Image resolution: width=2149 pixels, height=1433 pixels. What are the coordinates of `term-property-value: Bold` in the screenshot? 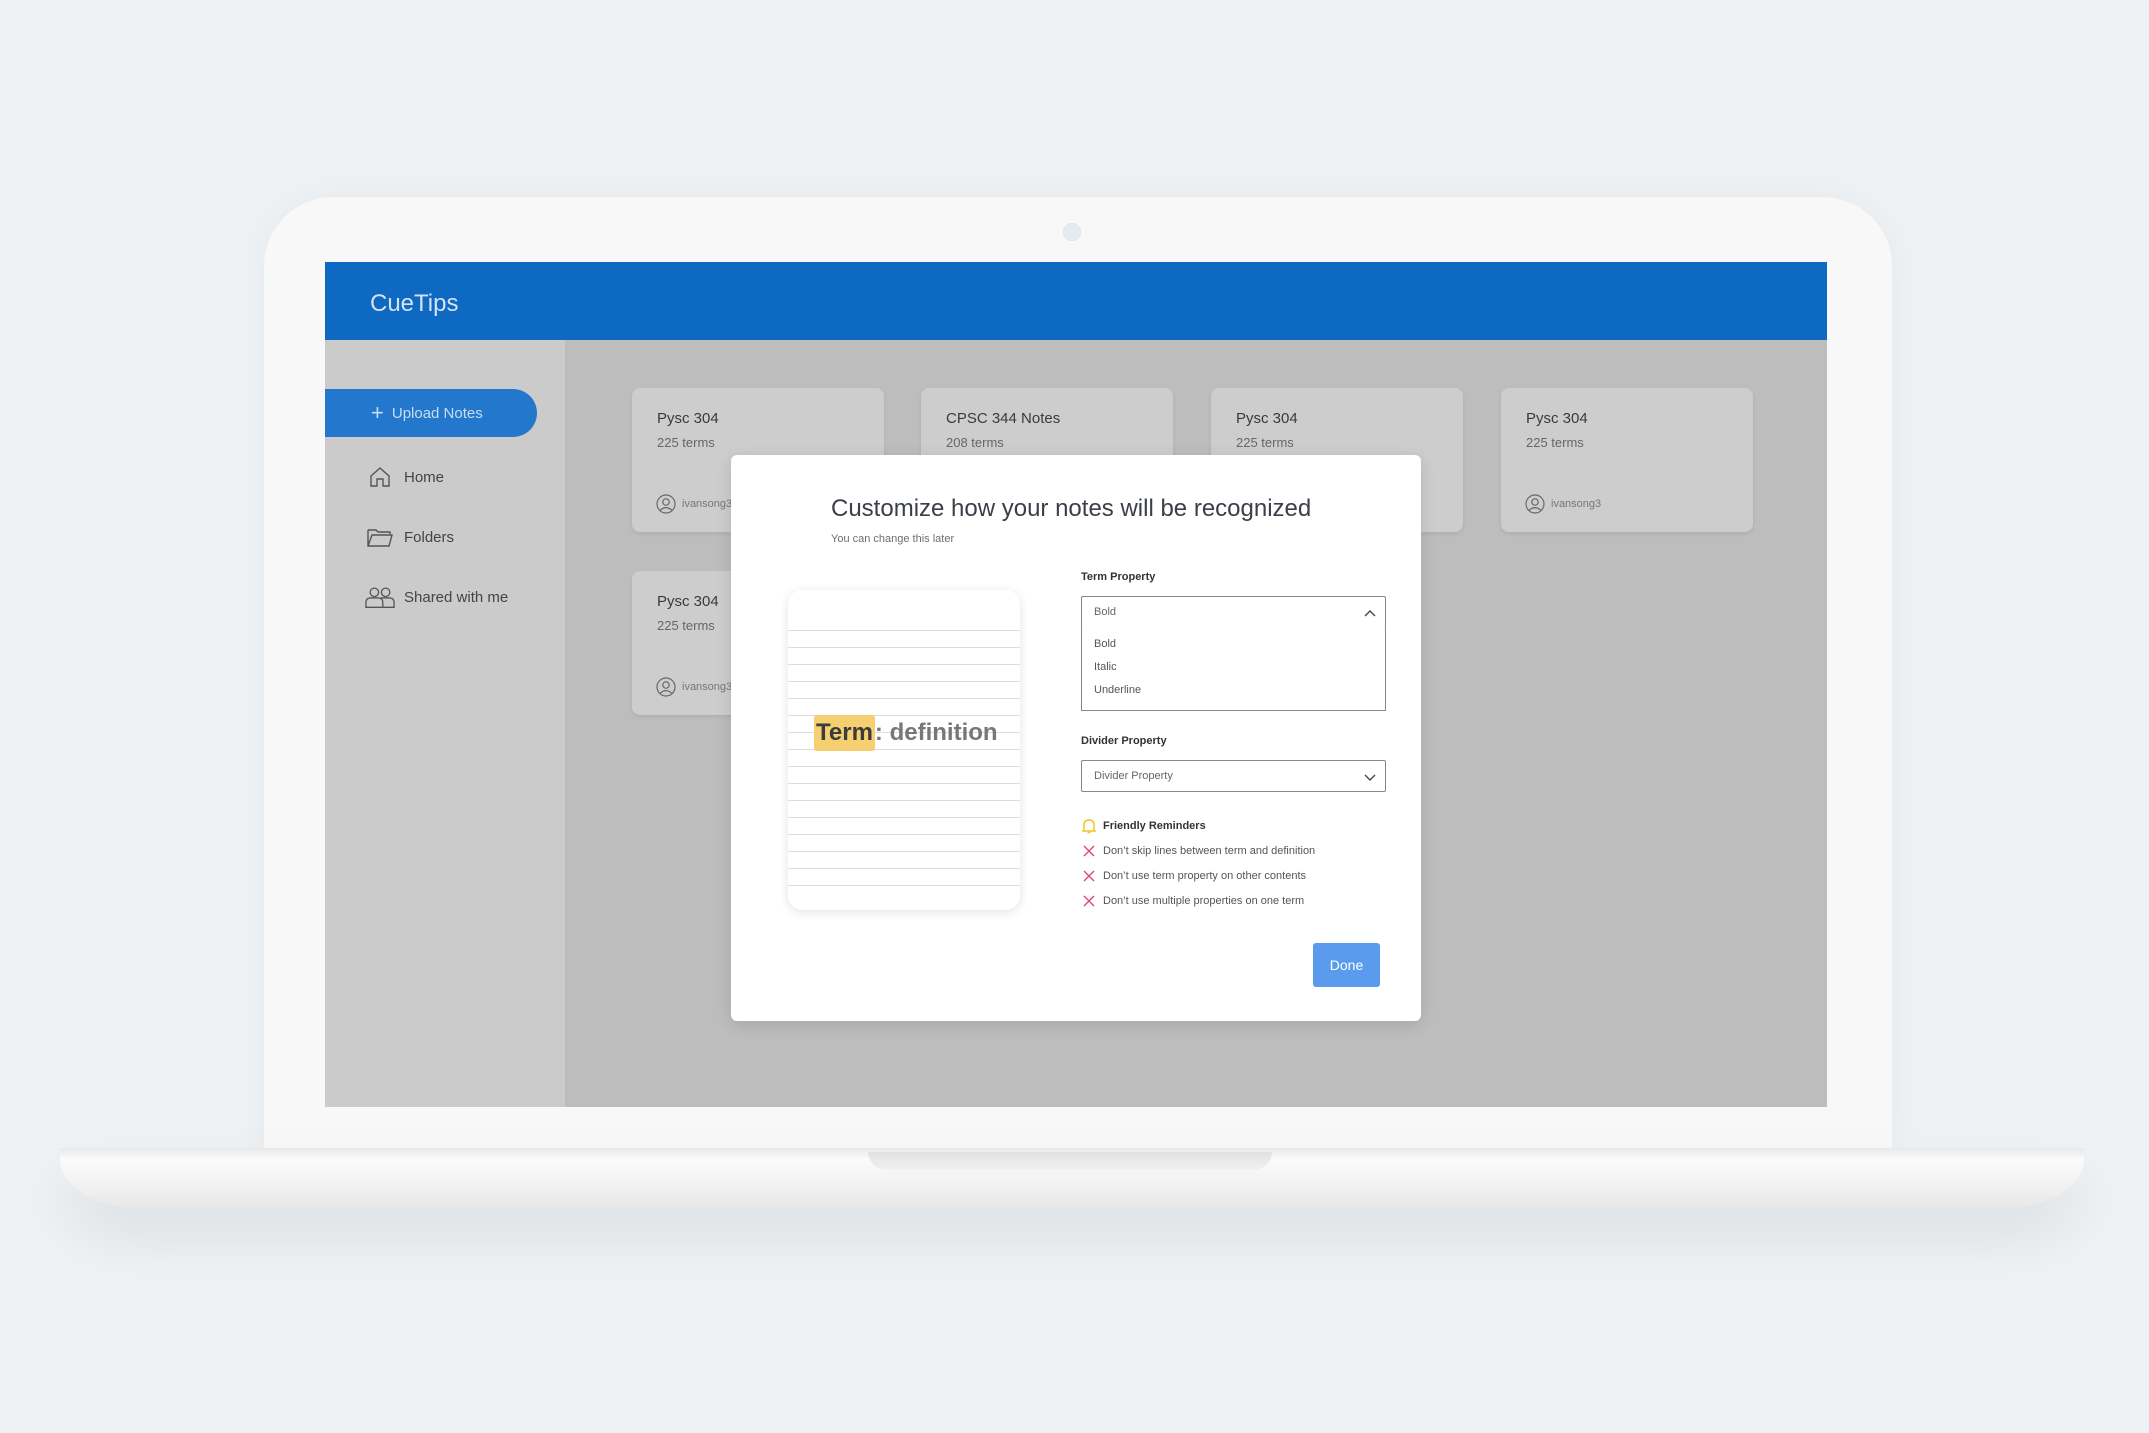 It's located at (1105, 612).